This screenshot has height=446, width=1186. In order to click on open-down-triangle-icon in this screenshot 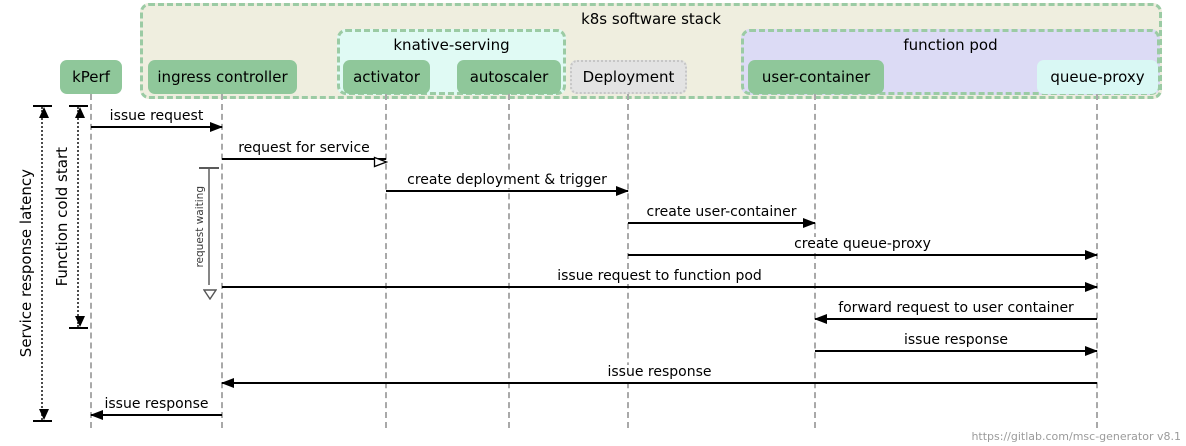, I will do `click(210, 293)`.